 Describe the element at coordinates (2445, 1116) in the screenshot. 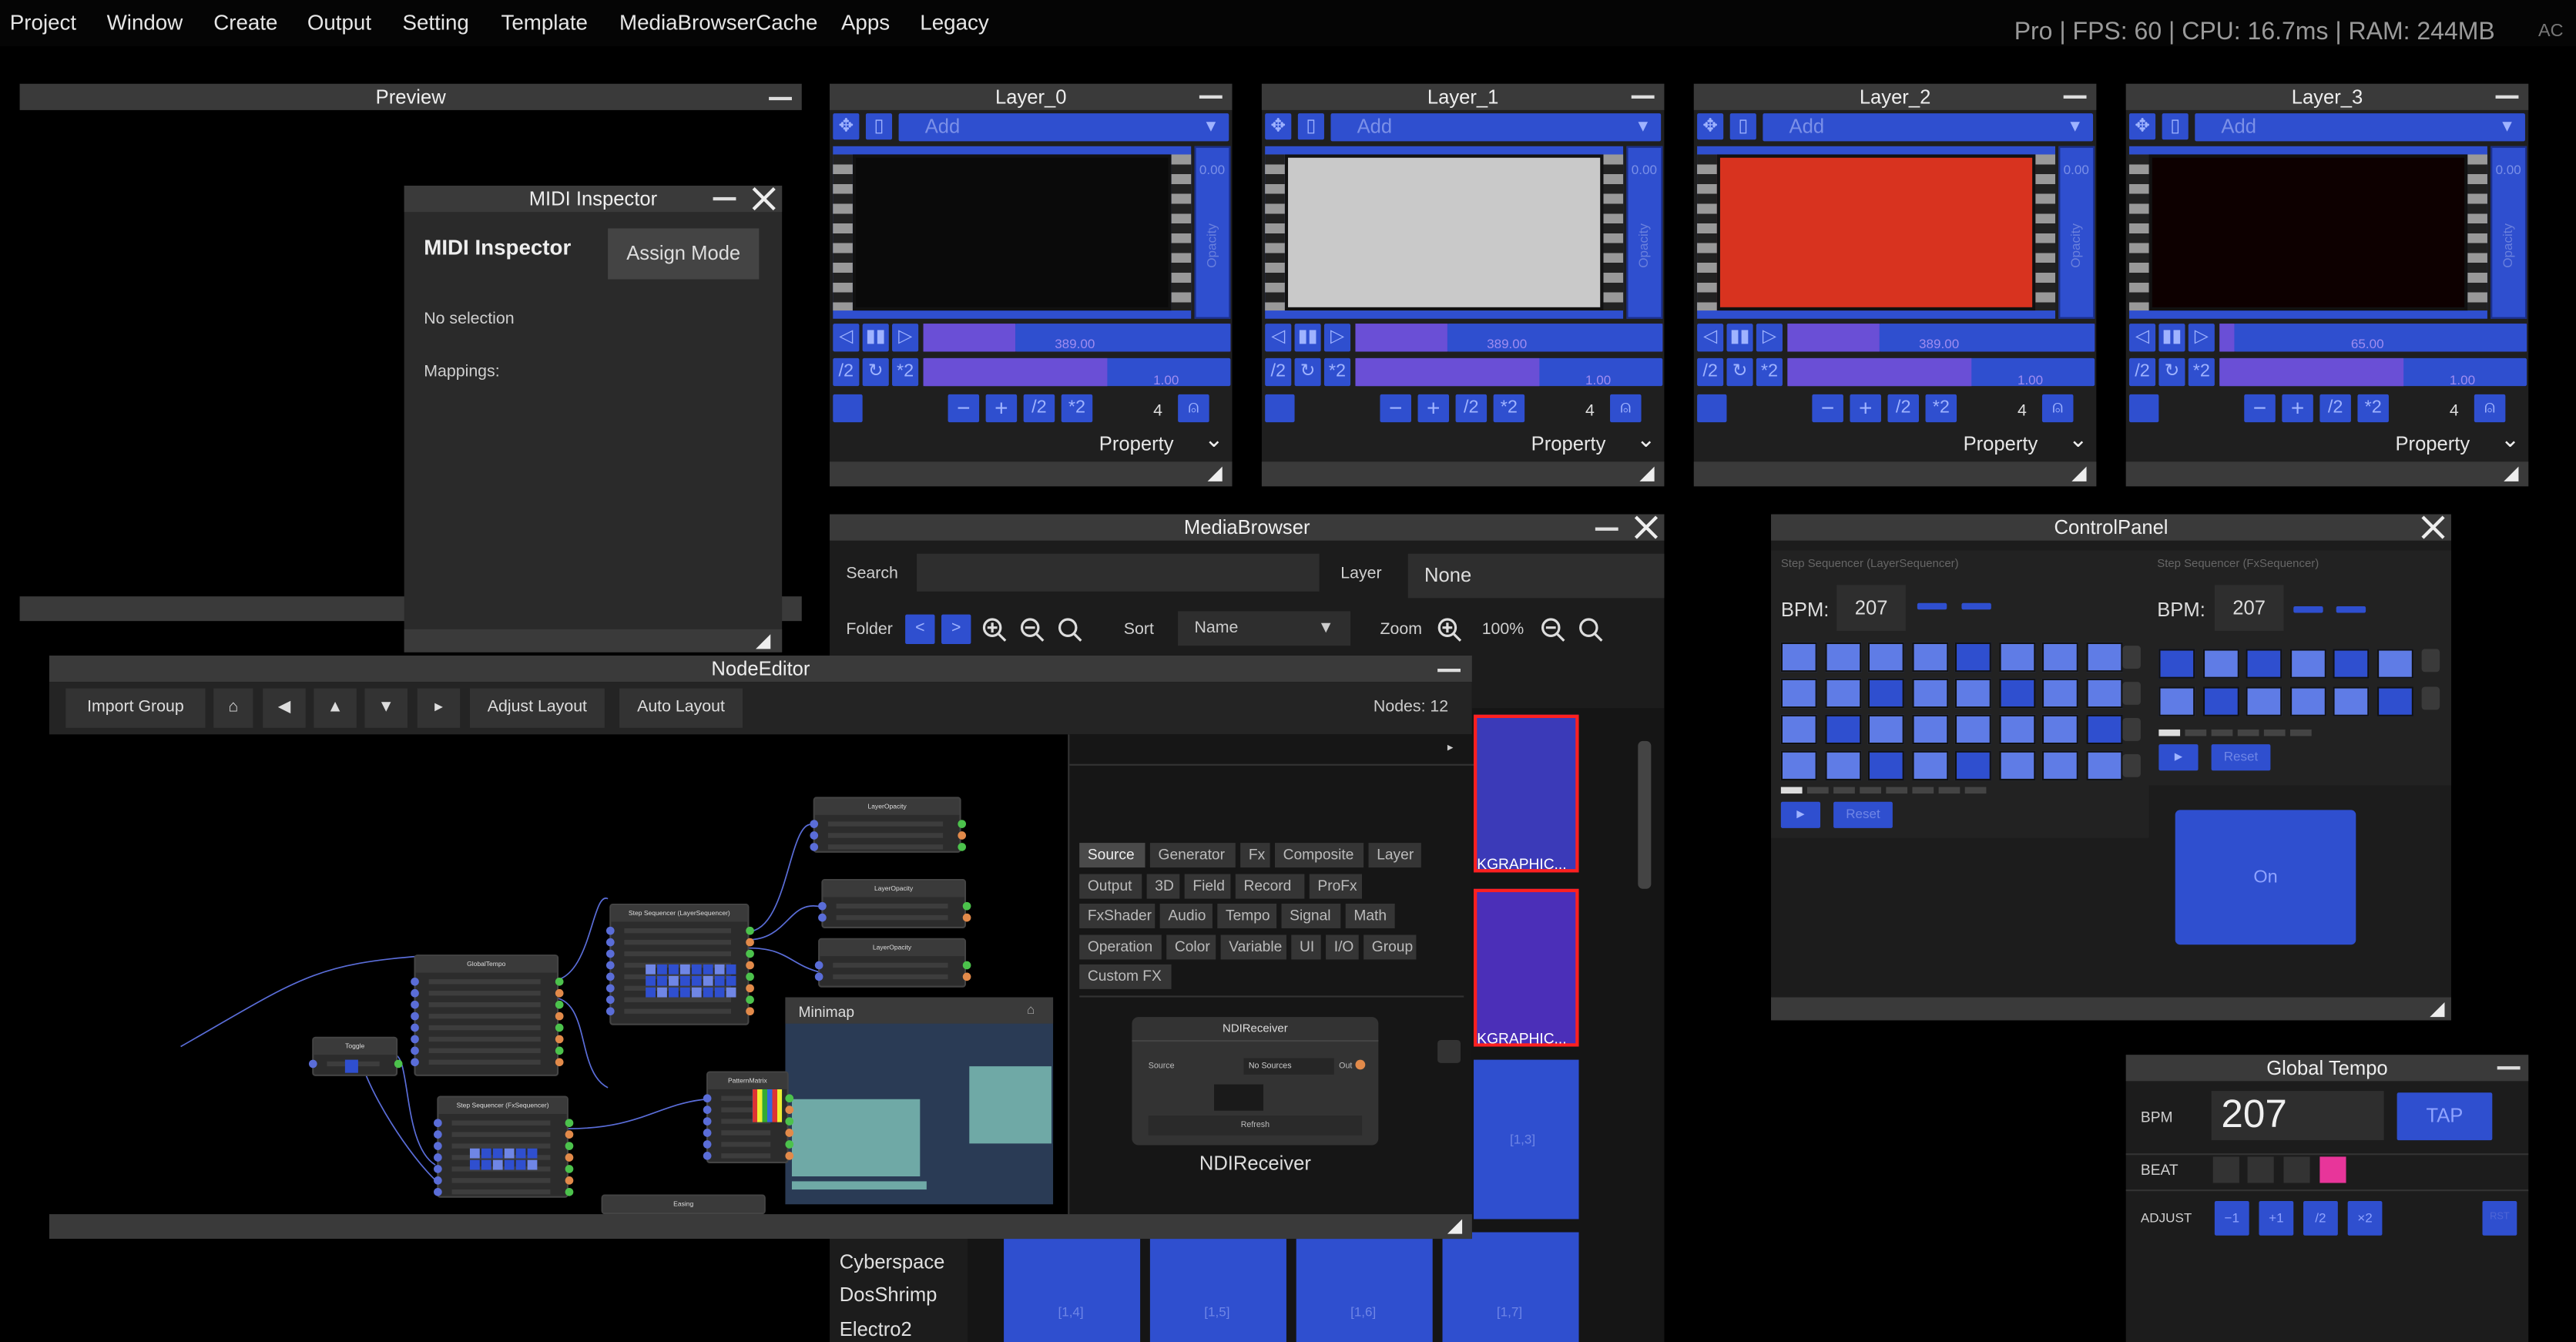

I see `tap-button: TAP` at that location.